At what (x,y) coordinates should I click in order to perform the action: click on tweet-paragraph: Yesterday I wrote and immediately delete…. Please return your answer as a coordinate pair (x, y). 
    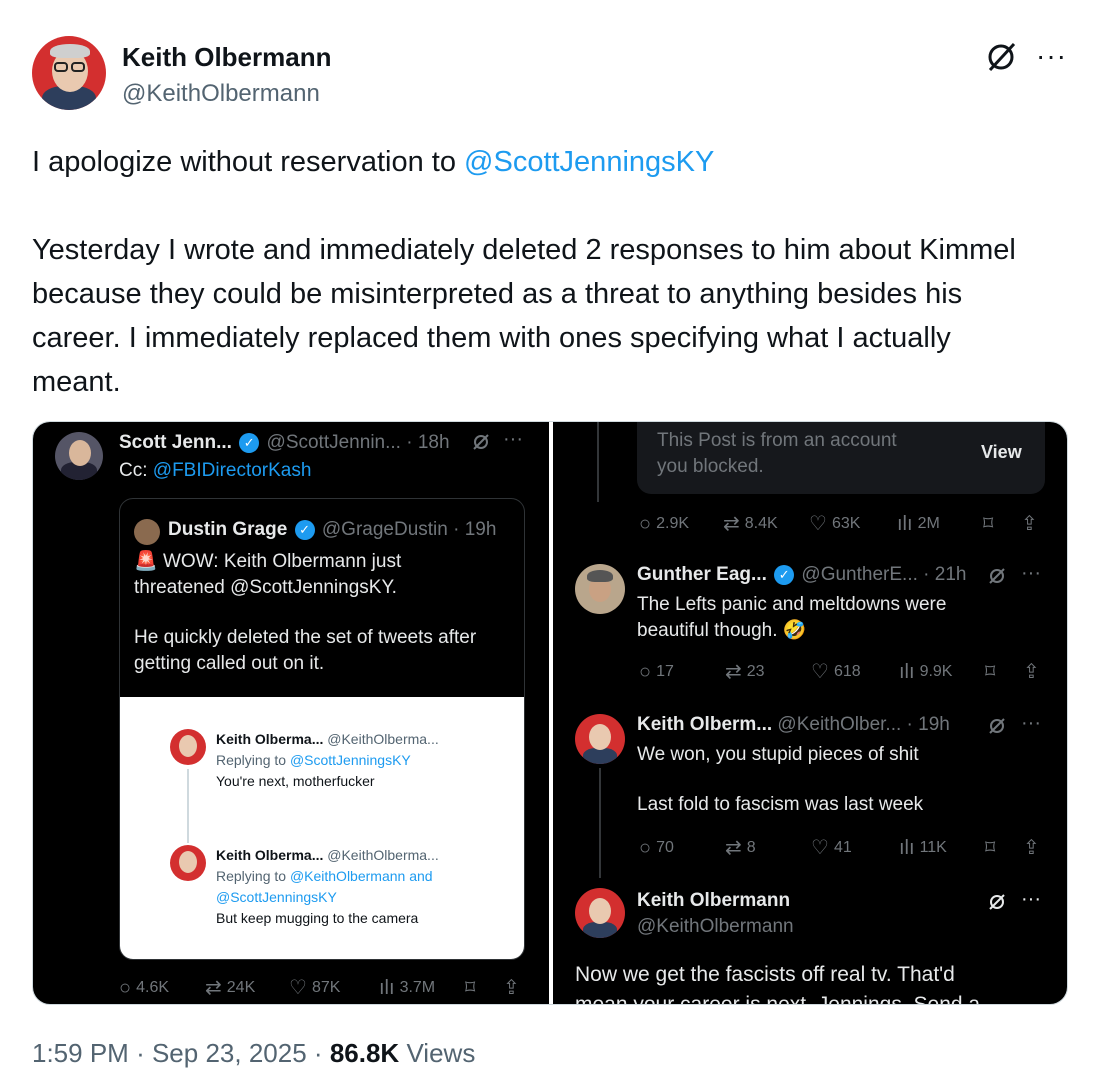
    Looking at the image, I should click on (524, 316).